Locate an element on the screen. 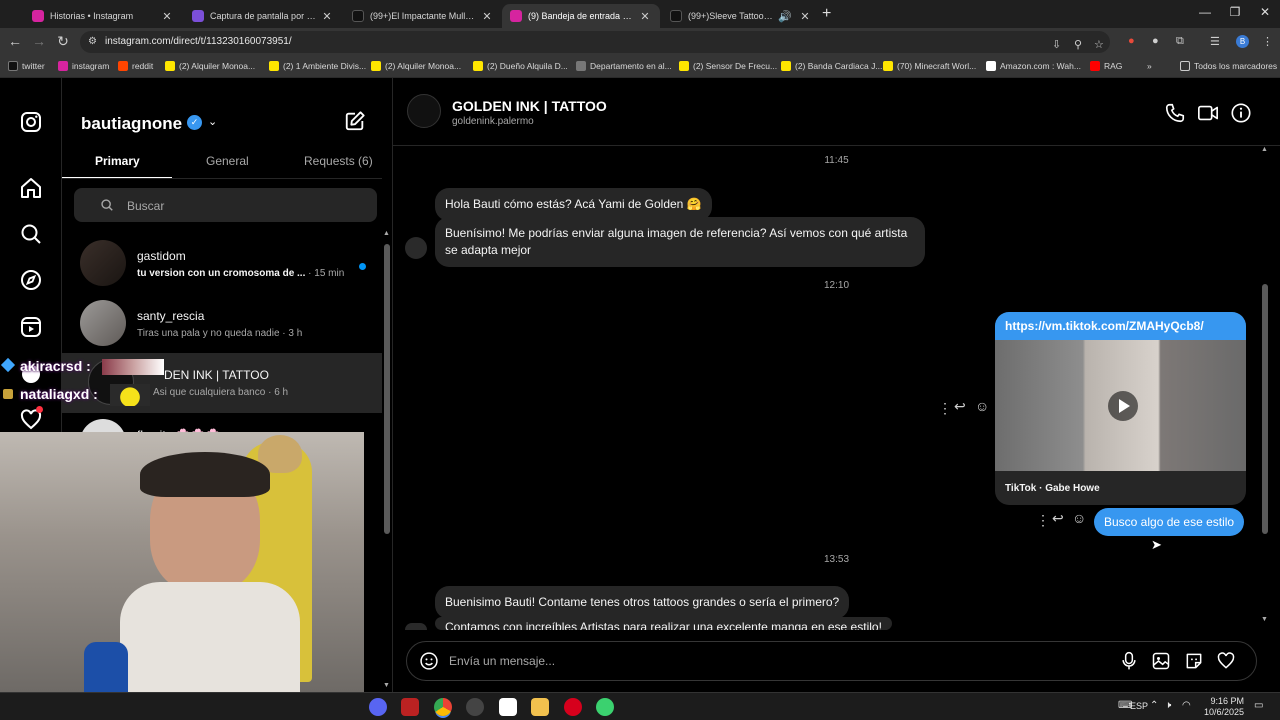  chat-title: GOLDEN INK | TATTOO is located at coordinates (529, 106).